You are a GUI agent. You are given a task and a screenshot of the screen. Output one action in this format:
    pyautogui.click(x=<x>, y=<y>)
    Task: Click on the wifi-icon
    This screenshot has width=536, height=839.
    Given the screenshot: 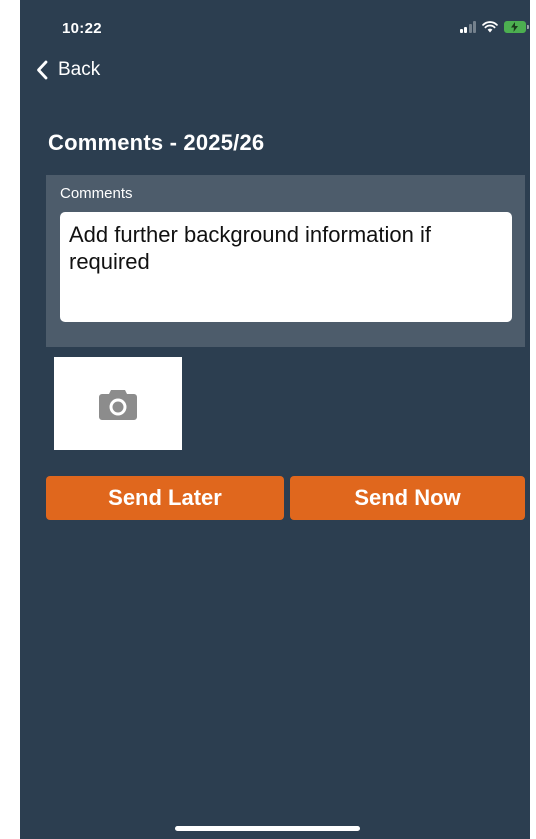 What is the action you would take?
    pyautogui.click(x=490, y=27)
    